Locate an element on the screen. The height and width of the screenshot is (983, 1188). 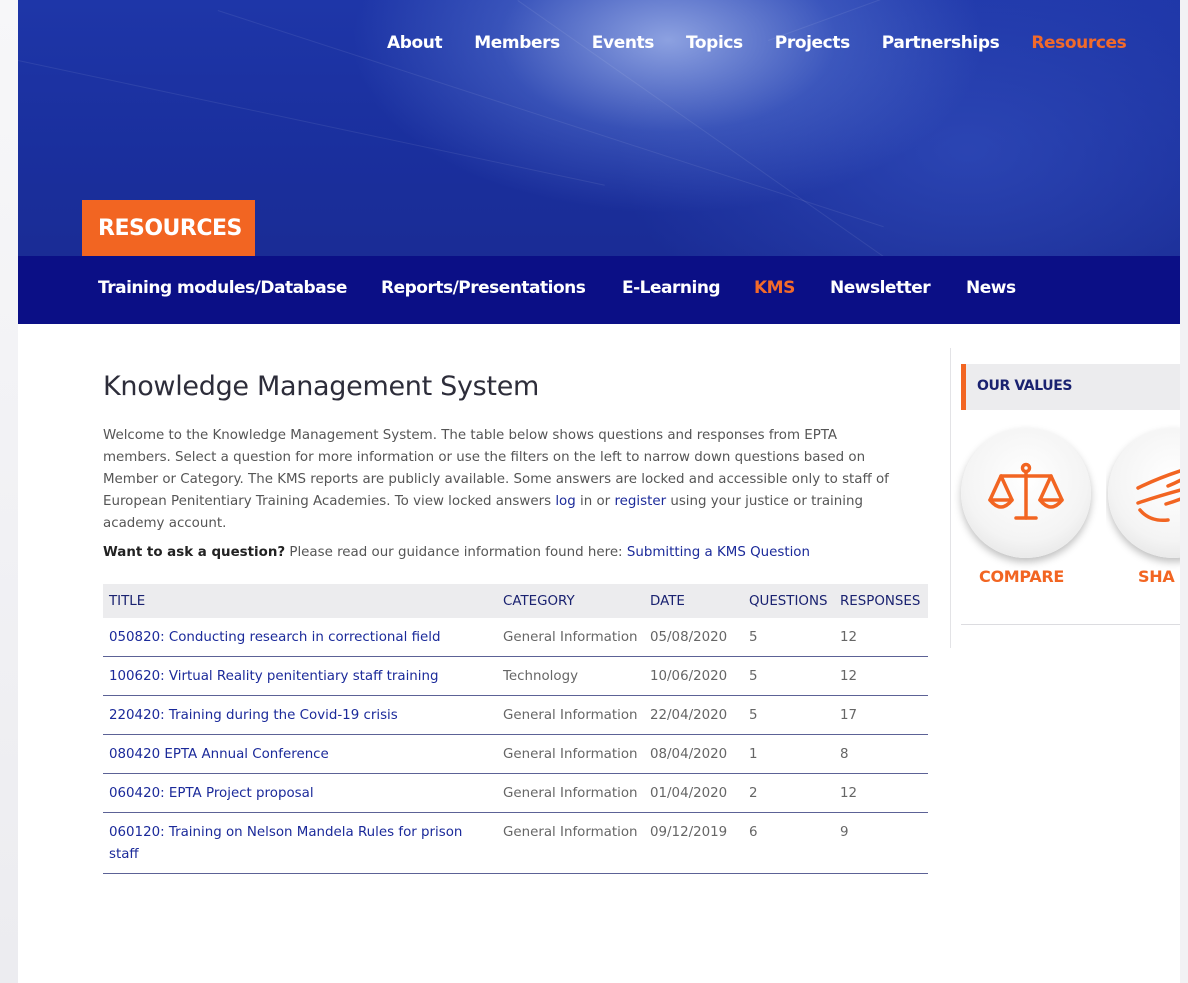
cell-title: 060420: EPTA Project proposal is located at coordinates (300, 793).